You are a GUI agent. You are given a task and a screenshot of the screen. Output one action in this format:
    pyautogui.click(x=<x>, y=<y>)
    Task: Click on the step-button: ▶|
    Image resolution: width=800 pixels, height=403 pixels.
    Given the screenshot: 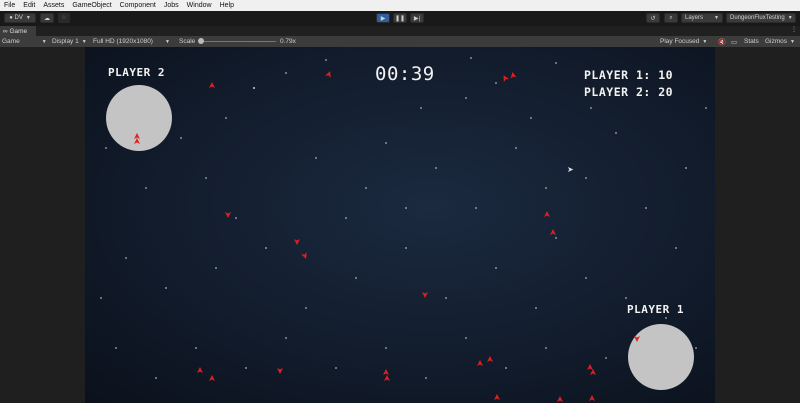 What is the action you would take?
    pyautogui.click(x=417, y=18)
    